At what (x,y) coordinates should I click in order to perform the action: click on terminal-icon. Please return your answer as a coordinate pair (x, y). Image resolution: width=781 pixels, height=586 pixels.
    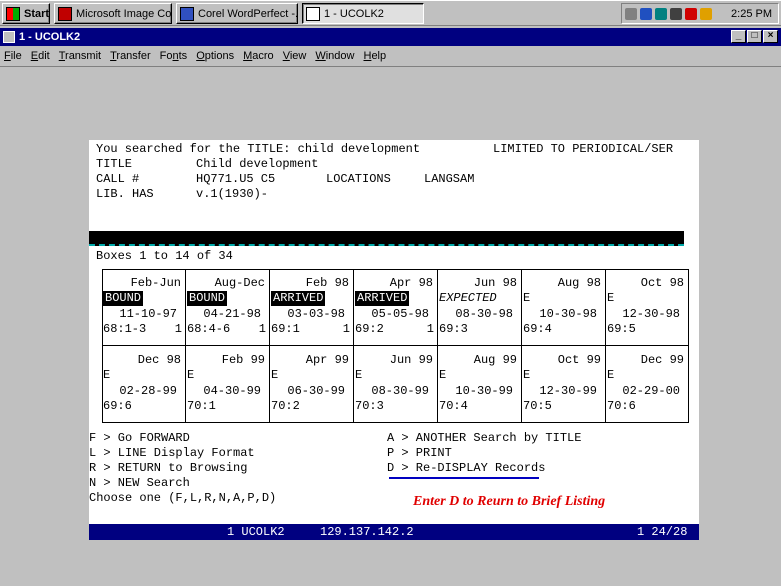
    Looking at the image, I should click on (313, 13).